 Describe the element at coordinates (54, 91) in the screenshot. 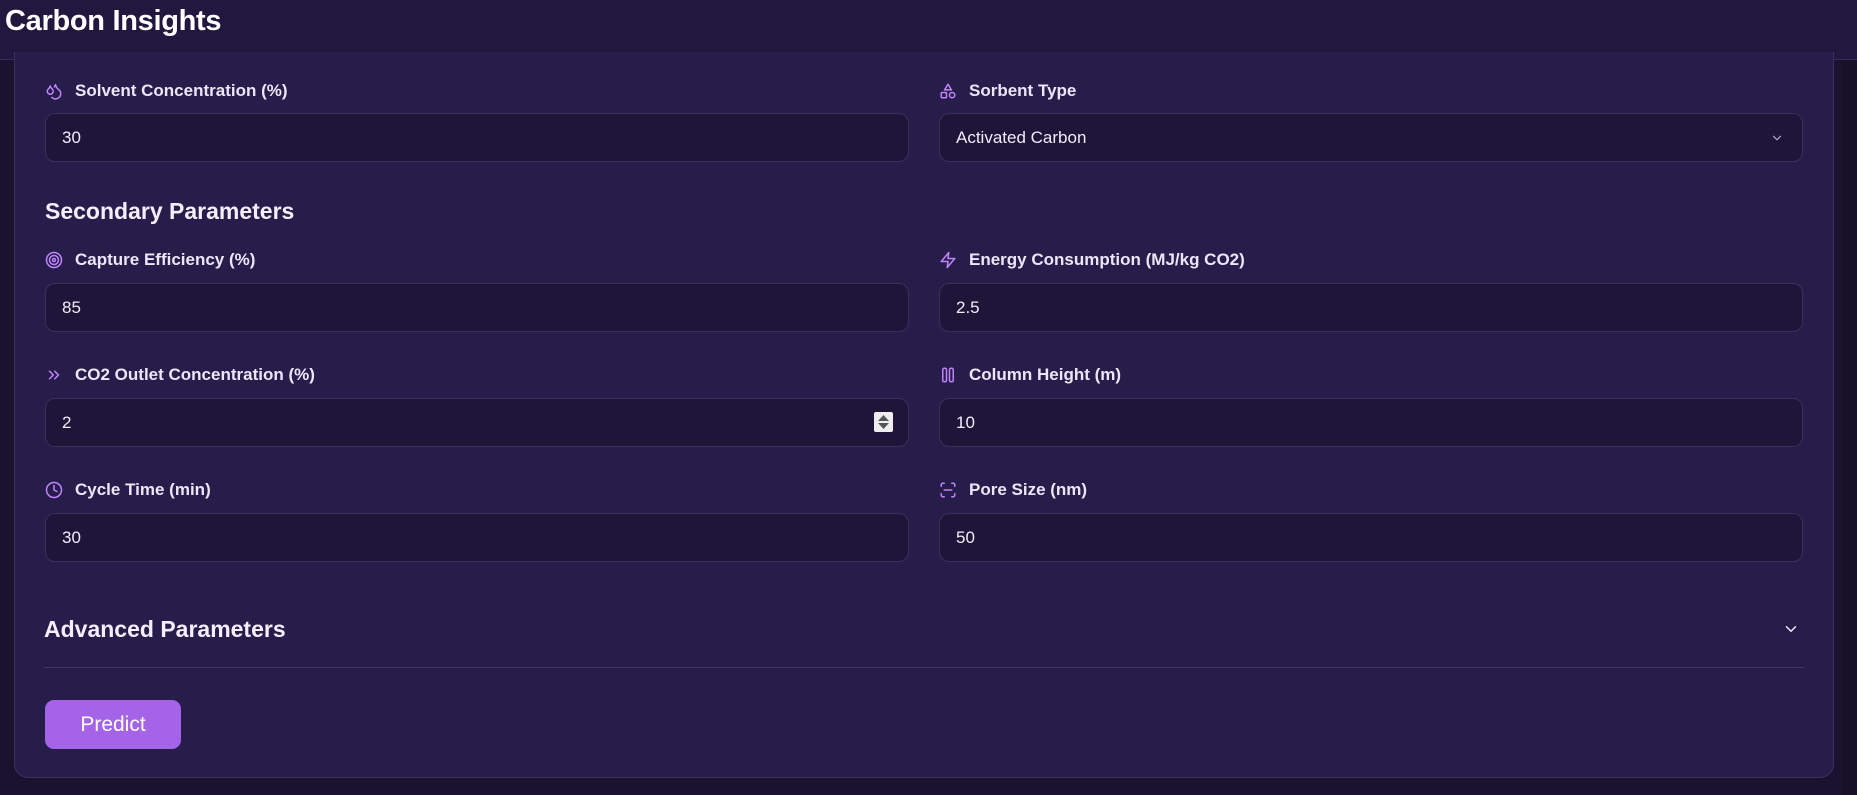

I see `droplets-icon` at that location.